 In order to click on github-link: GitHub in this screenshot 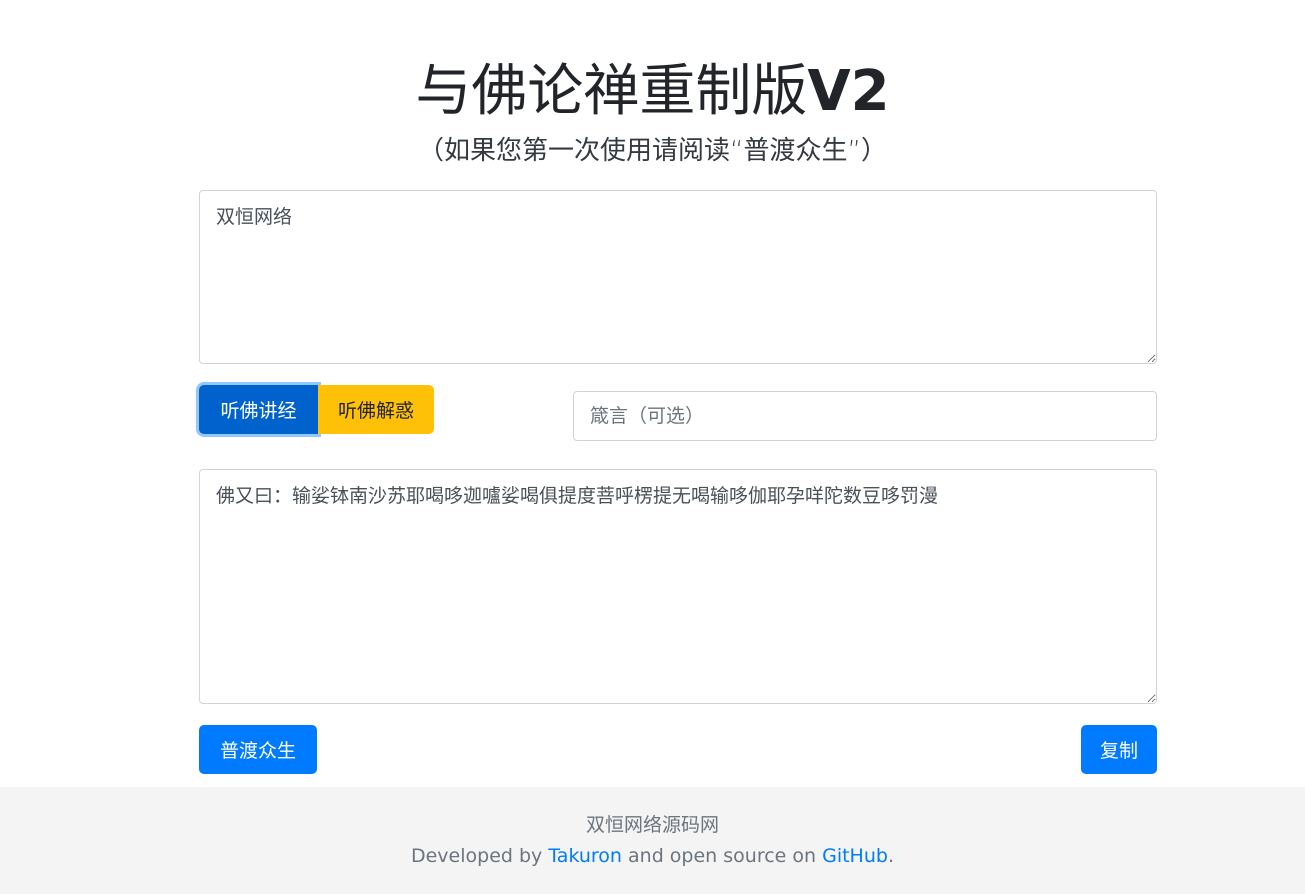, I will do `click(855, 856)`.